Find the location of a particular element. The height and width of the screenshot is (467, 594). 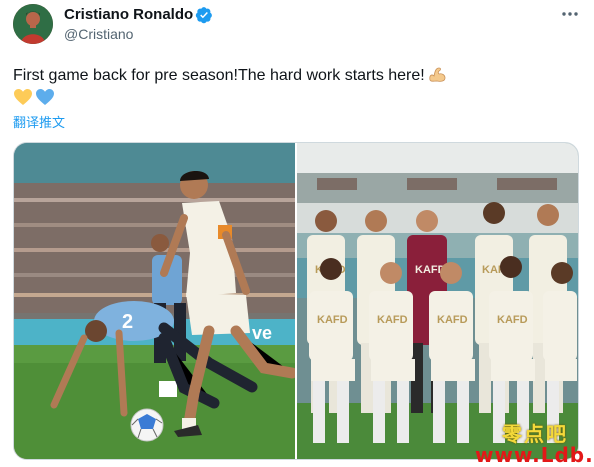

verified-badge-icon is located at coordinates (203, 15).